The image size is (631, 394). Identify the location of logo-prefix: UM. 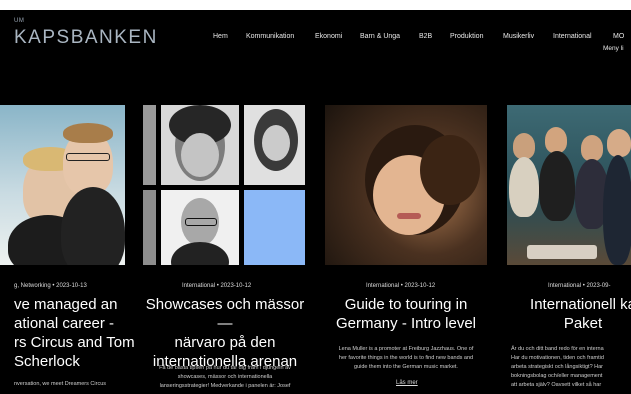
(19, 21).